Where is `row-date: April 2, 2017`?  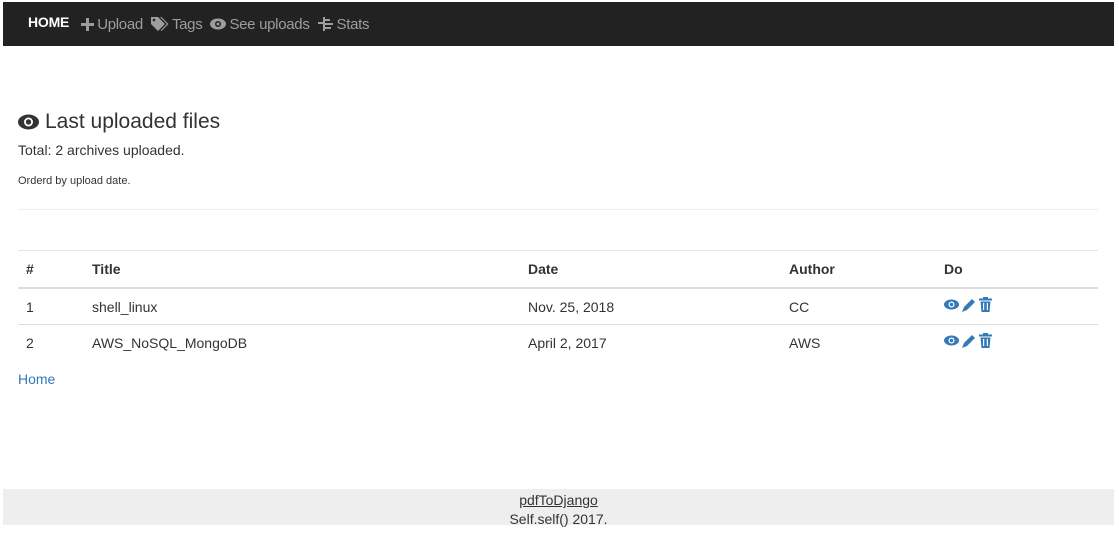 row-date: April 2, 2017 is located at coordinates (567, 342).